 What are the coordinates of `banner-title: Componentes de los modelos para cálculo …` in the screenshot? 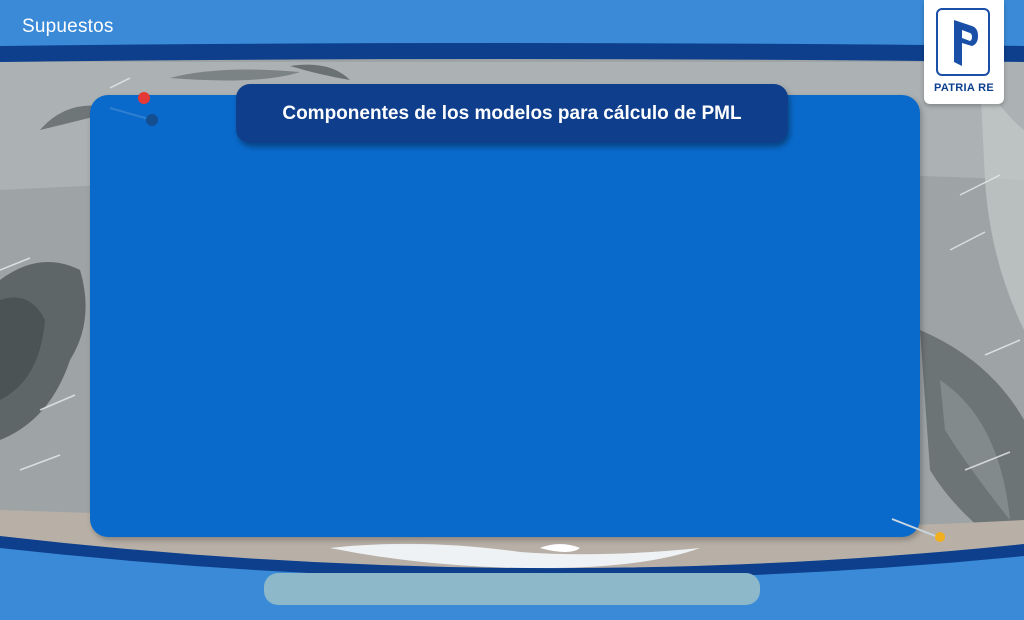 It's located at (512, 113).